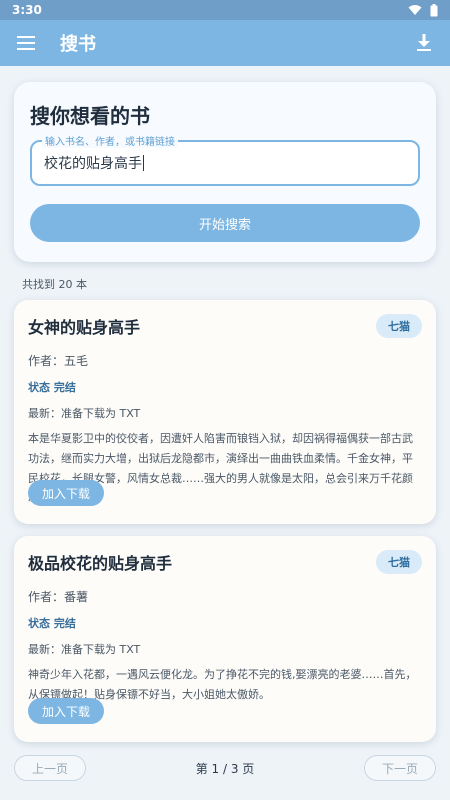  Describe the element at coordinates (424, 43) in the screenshot. I see `download-icon` at that location.